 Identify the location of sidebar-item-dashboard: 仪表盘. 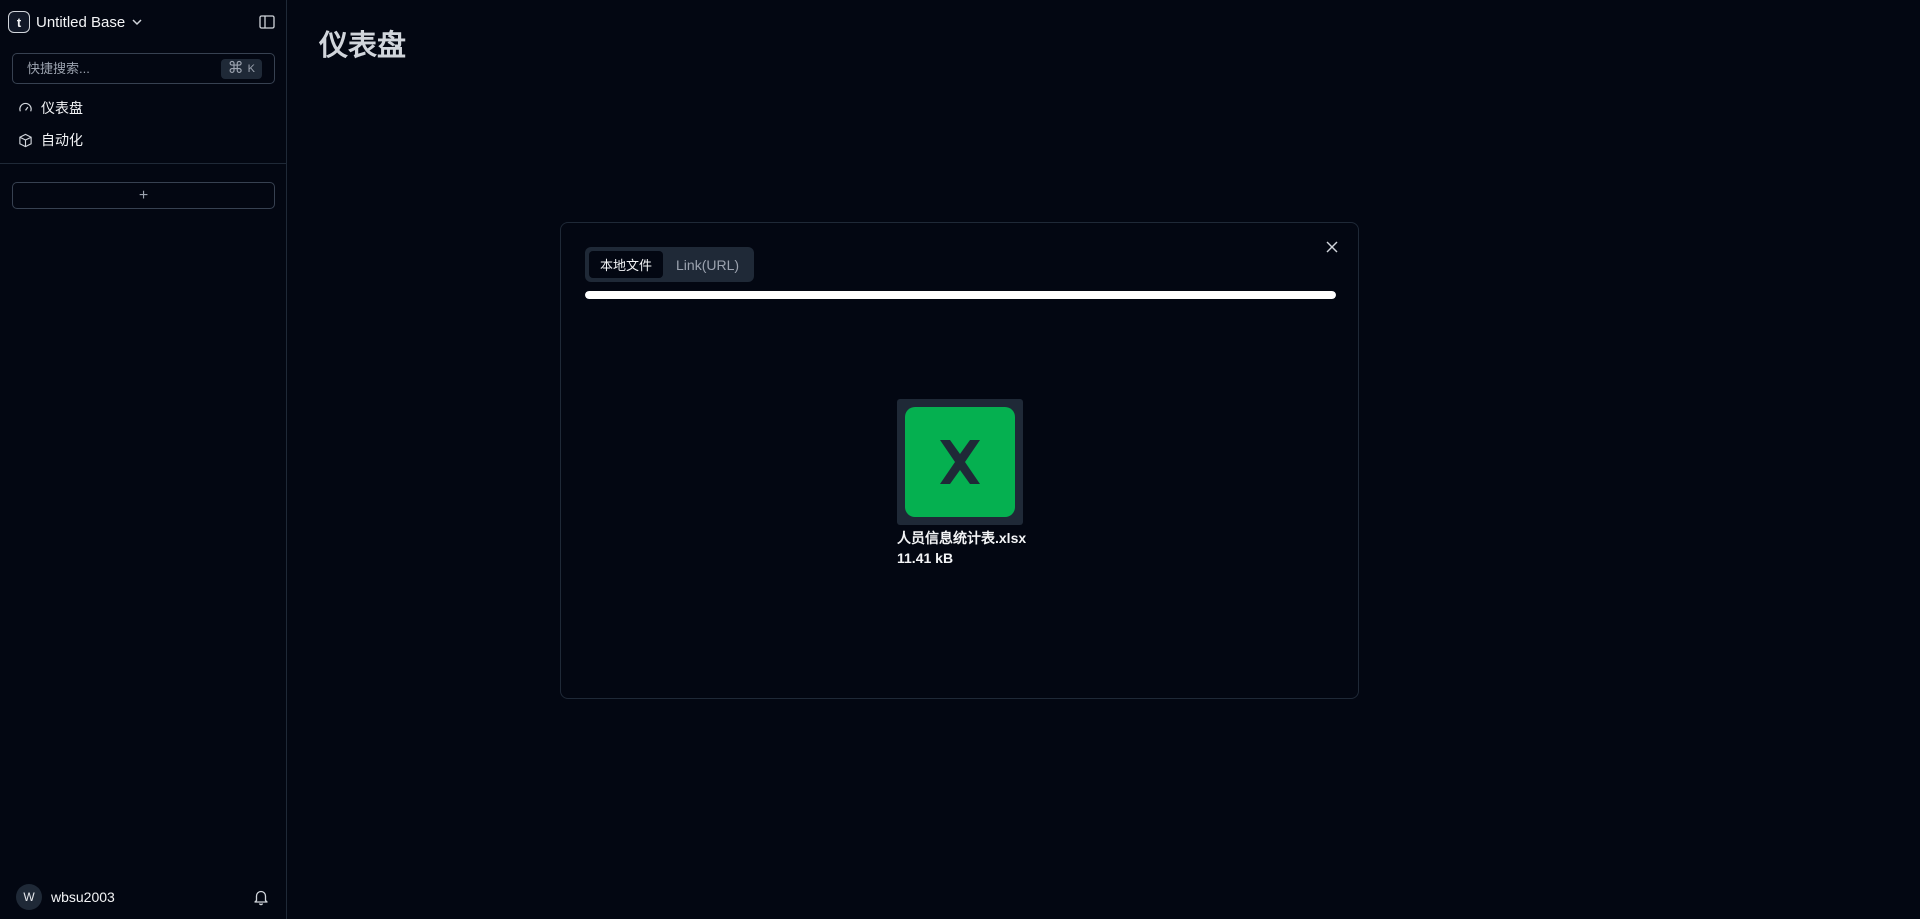
(50, 108).